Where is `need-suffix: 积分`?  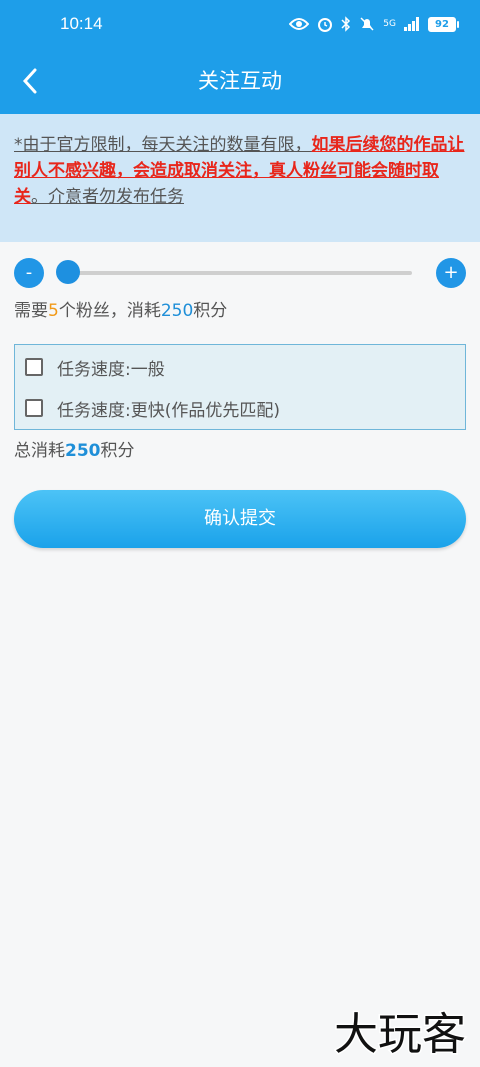
need-suffix: 积分 is located at coordinates (210, 311).